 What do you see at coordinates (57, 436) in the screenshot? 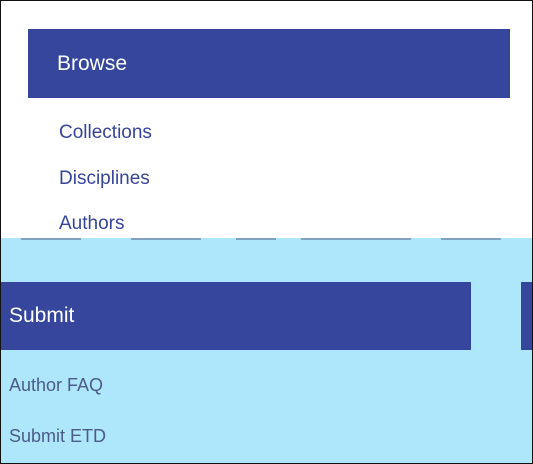
I see `submit-etd-link: Submit ETD` at bounding box center [57, 436].